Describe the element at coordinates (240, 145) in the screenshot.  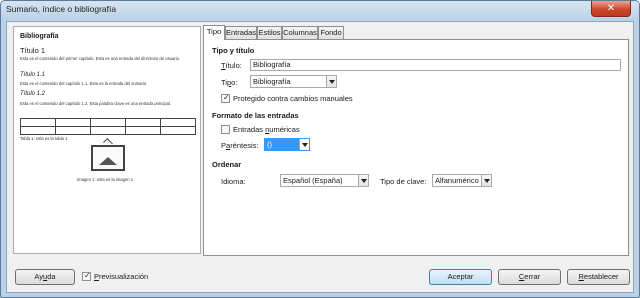
I see `parentesis-label: Paréntesis:` at that location.